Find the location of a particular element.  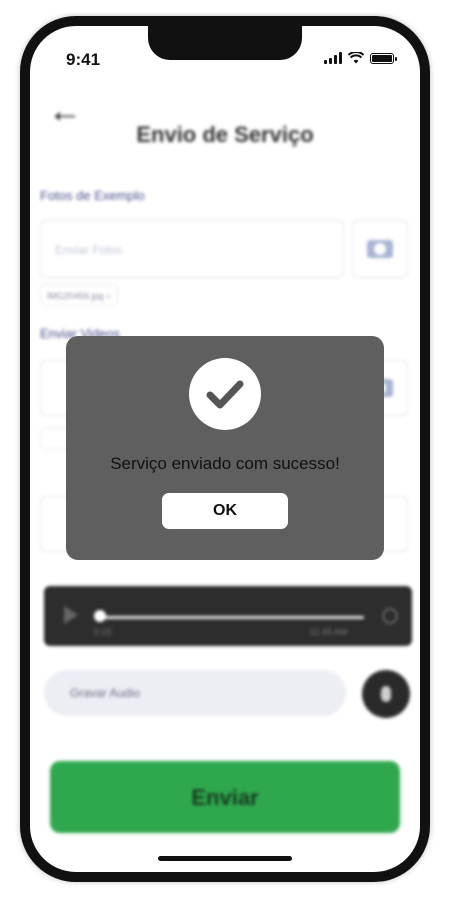

page-title: Envio de Serviço is located at coordinates (225, 134).